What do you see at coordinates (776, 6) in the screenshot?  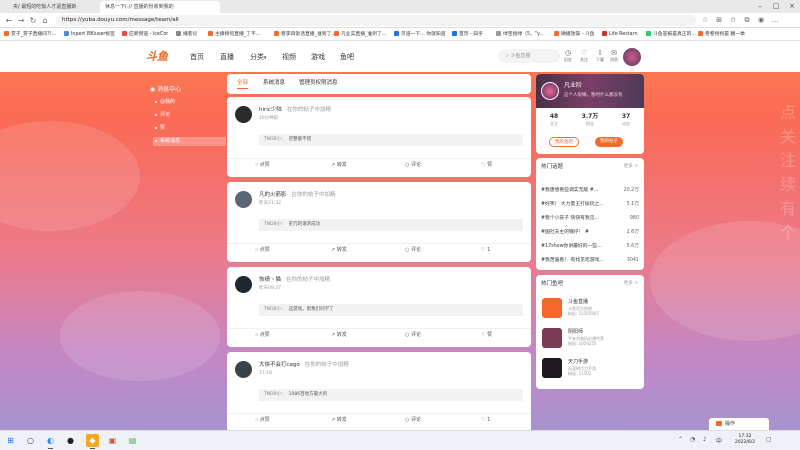 I see `maximize-icon: □` at bounding box center [776, 6].